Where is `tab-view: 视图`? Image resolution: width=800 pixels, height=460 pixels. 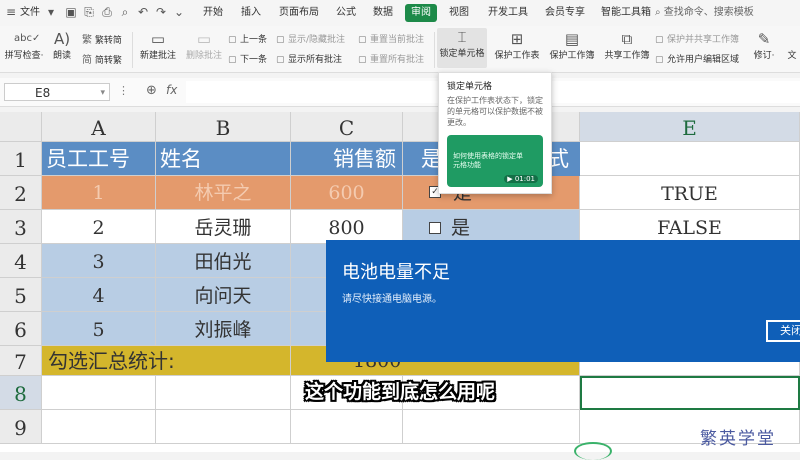
tab-view: 视图 is located at coordinates (459, 13).